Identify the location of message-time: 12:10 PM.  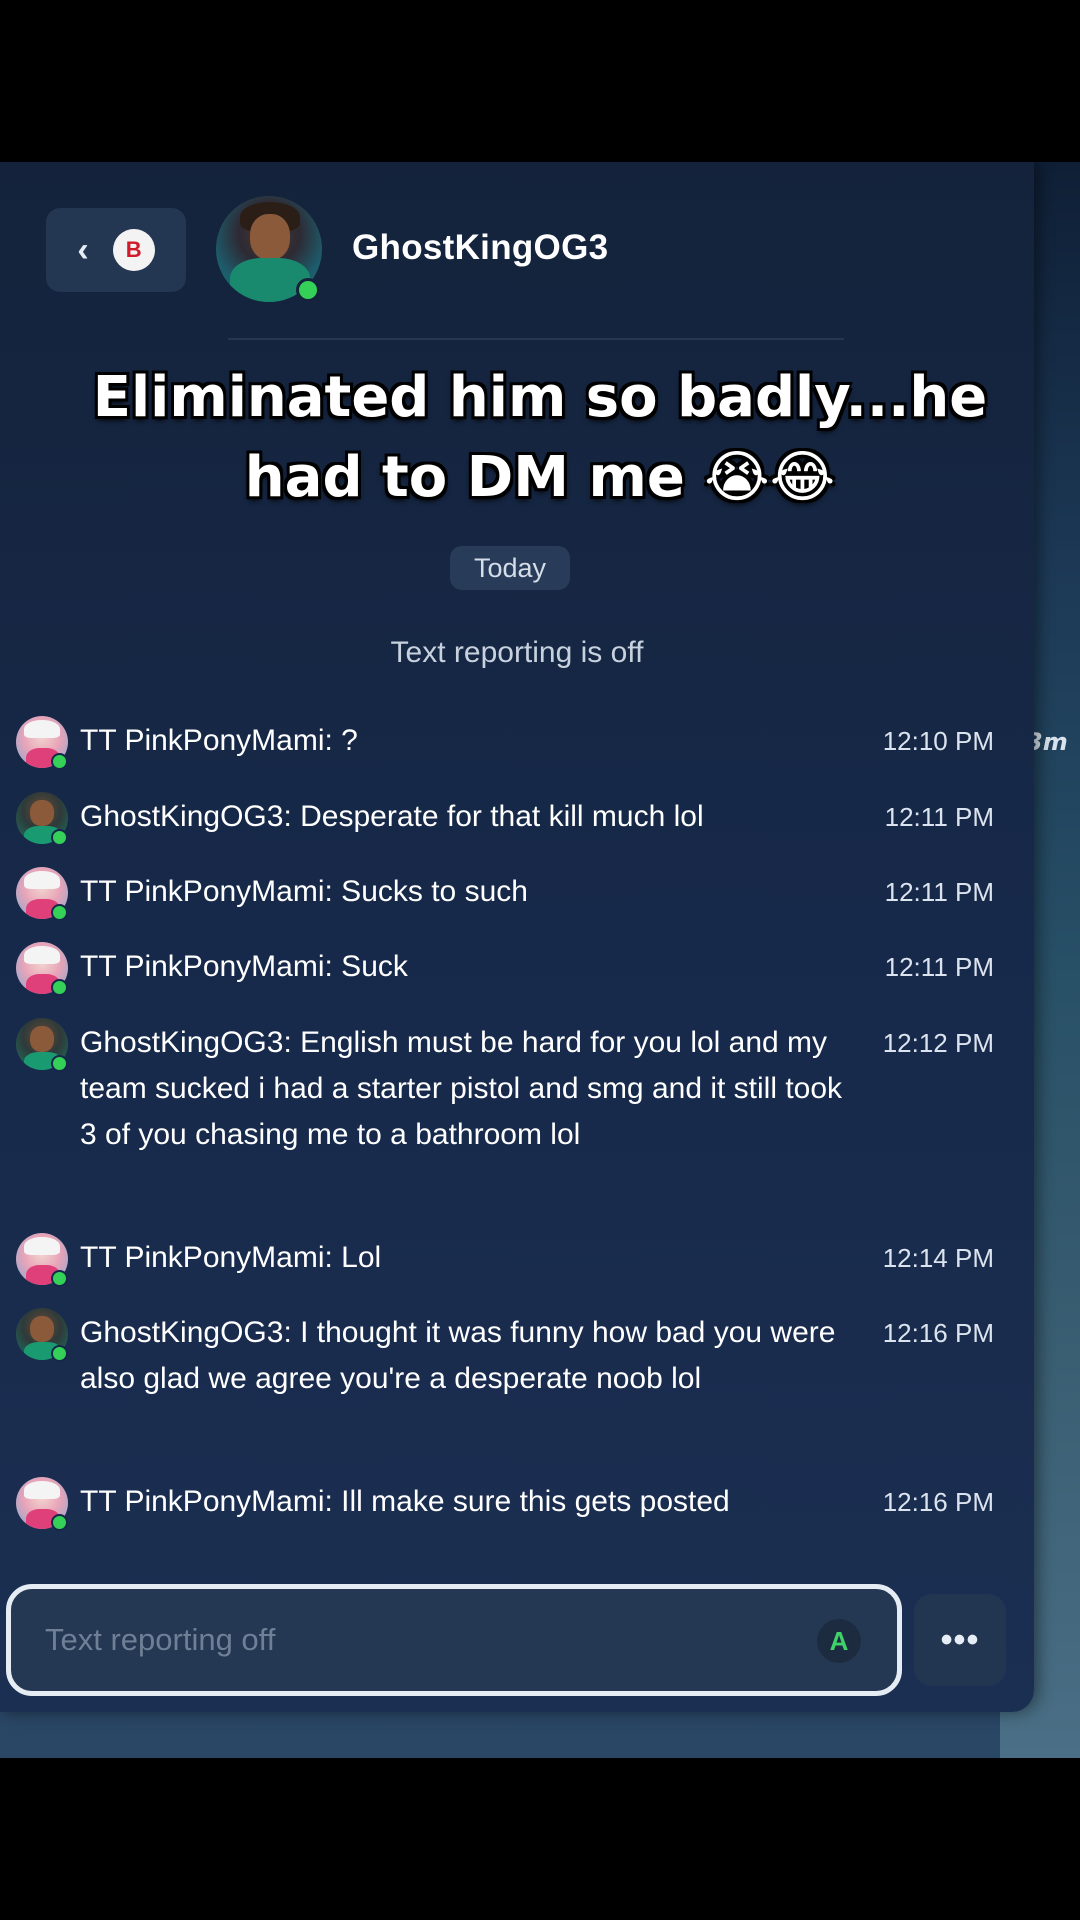
(938, 741).